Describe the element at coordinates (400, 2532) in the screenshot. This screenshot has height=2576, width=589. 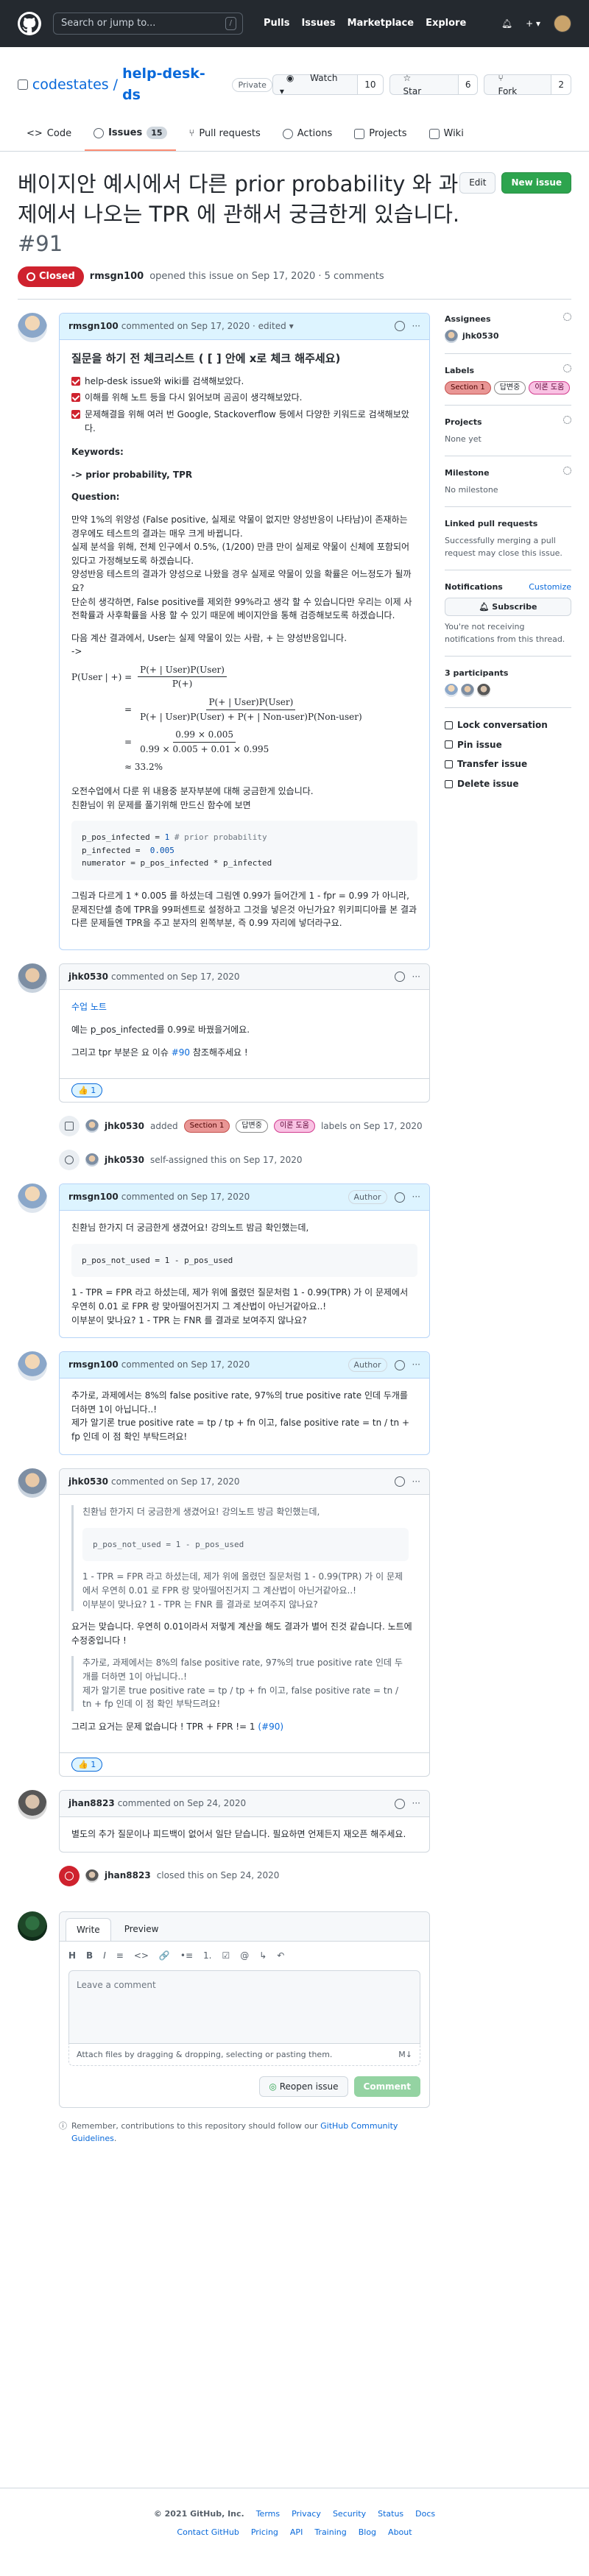
I see `footer-link-about: About` at that location.